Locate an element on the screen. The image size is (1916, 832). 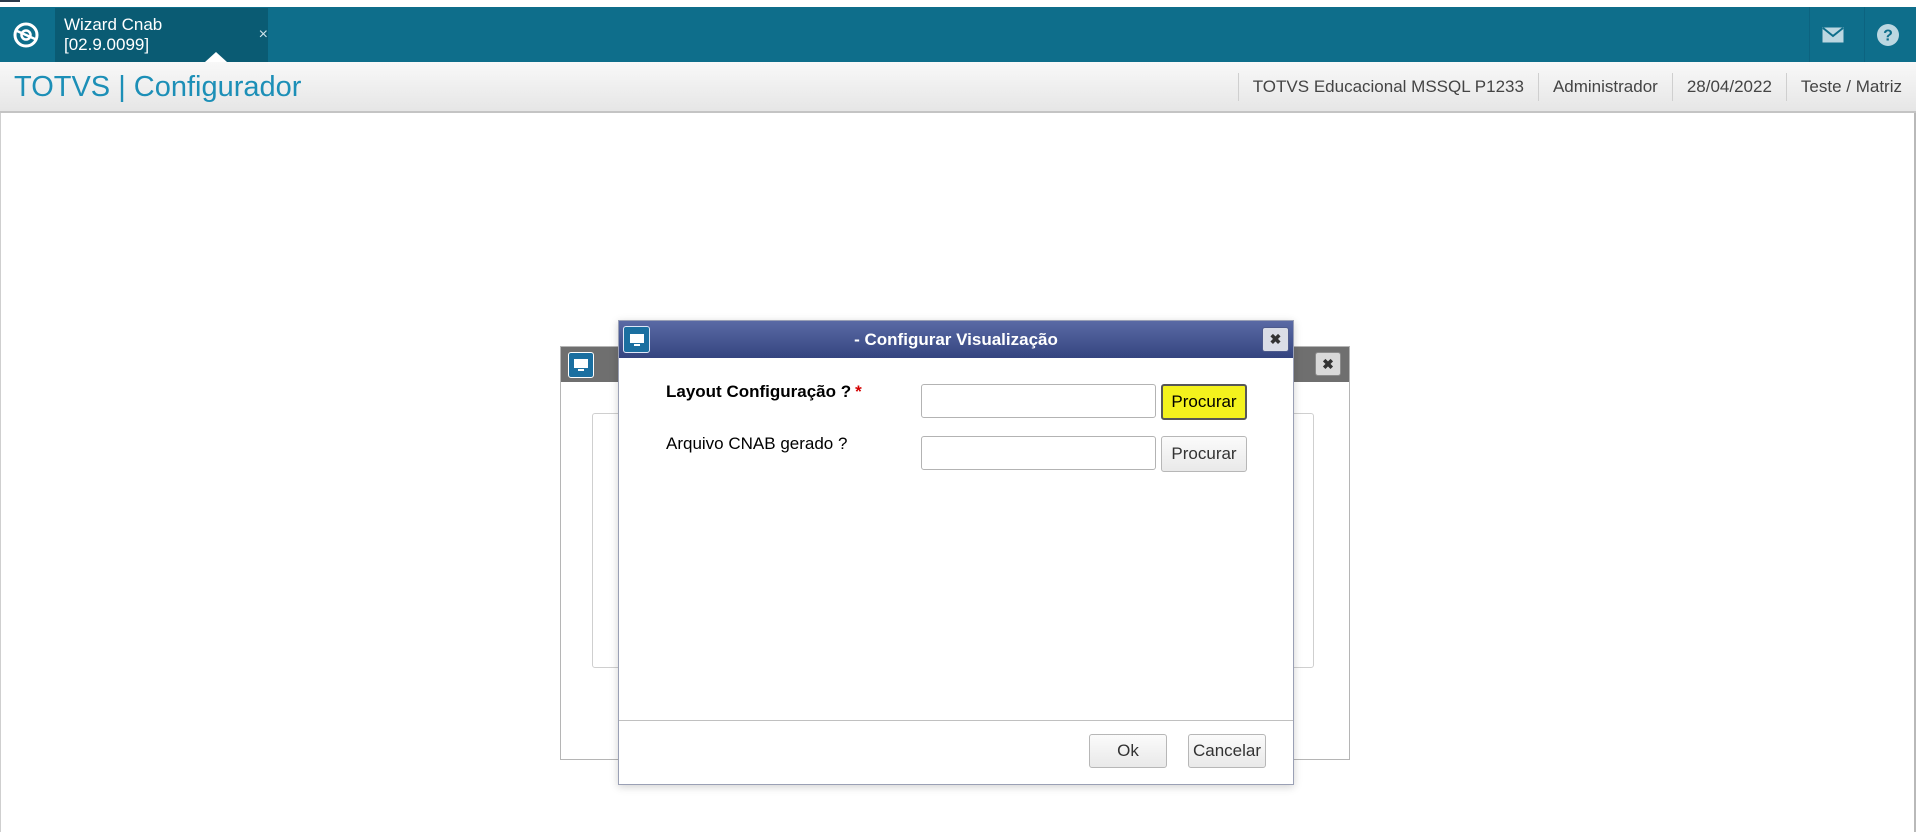
dialog-title: - Configurar Visualização is located at coordinates (956, 339).